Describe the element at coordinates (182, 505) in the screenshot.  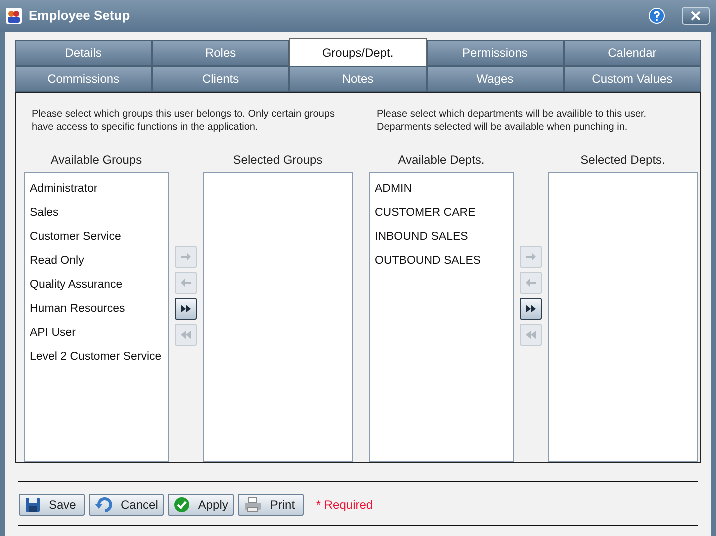
I see `check-icon` at that location.